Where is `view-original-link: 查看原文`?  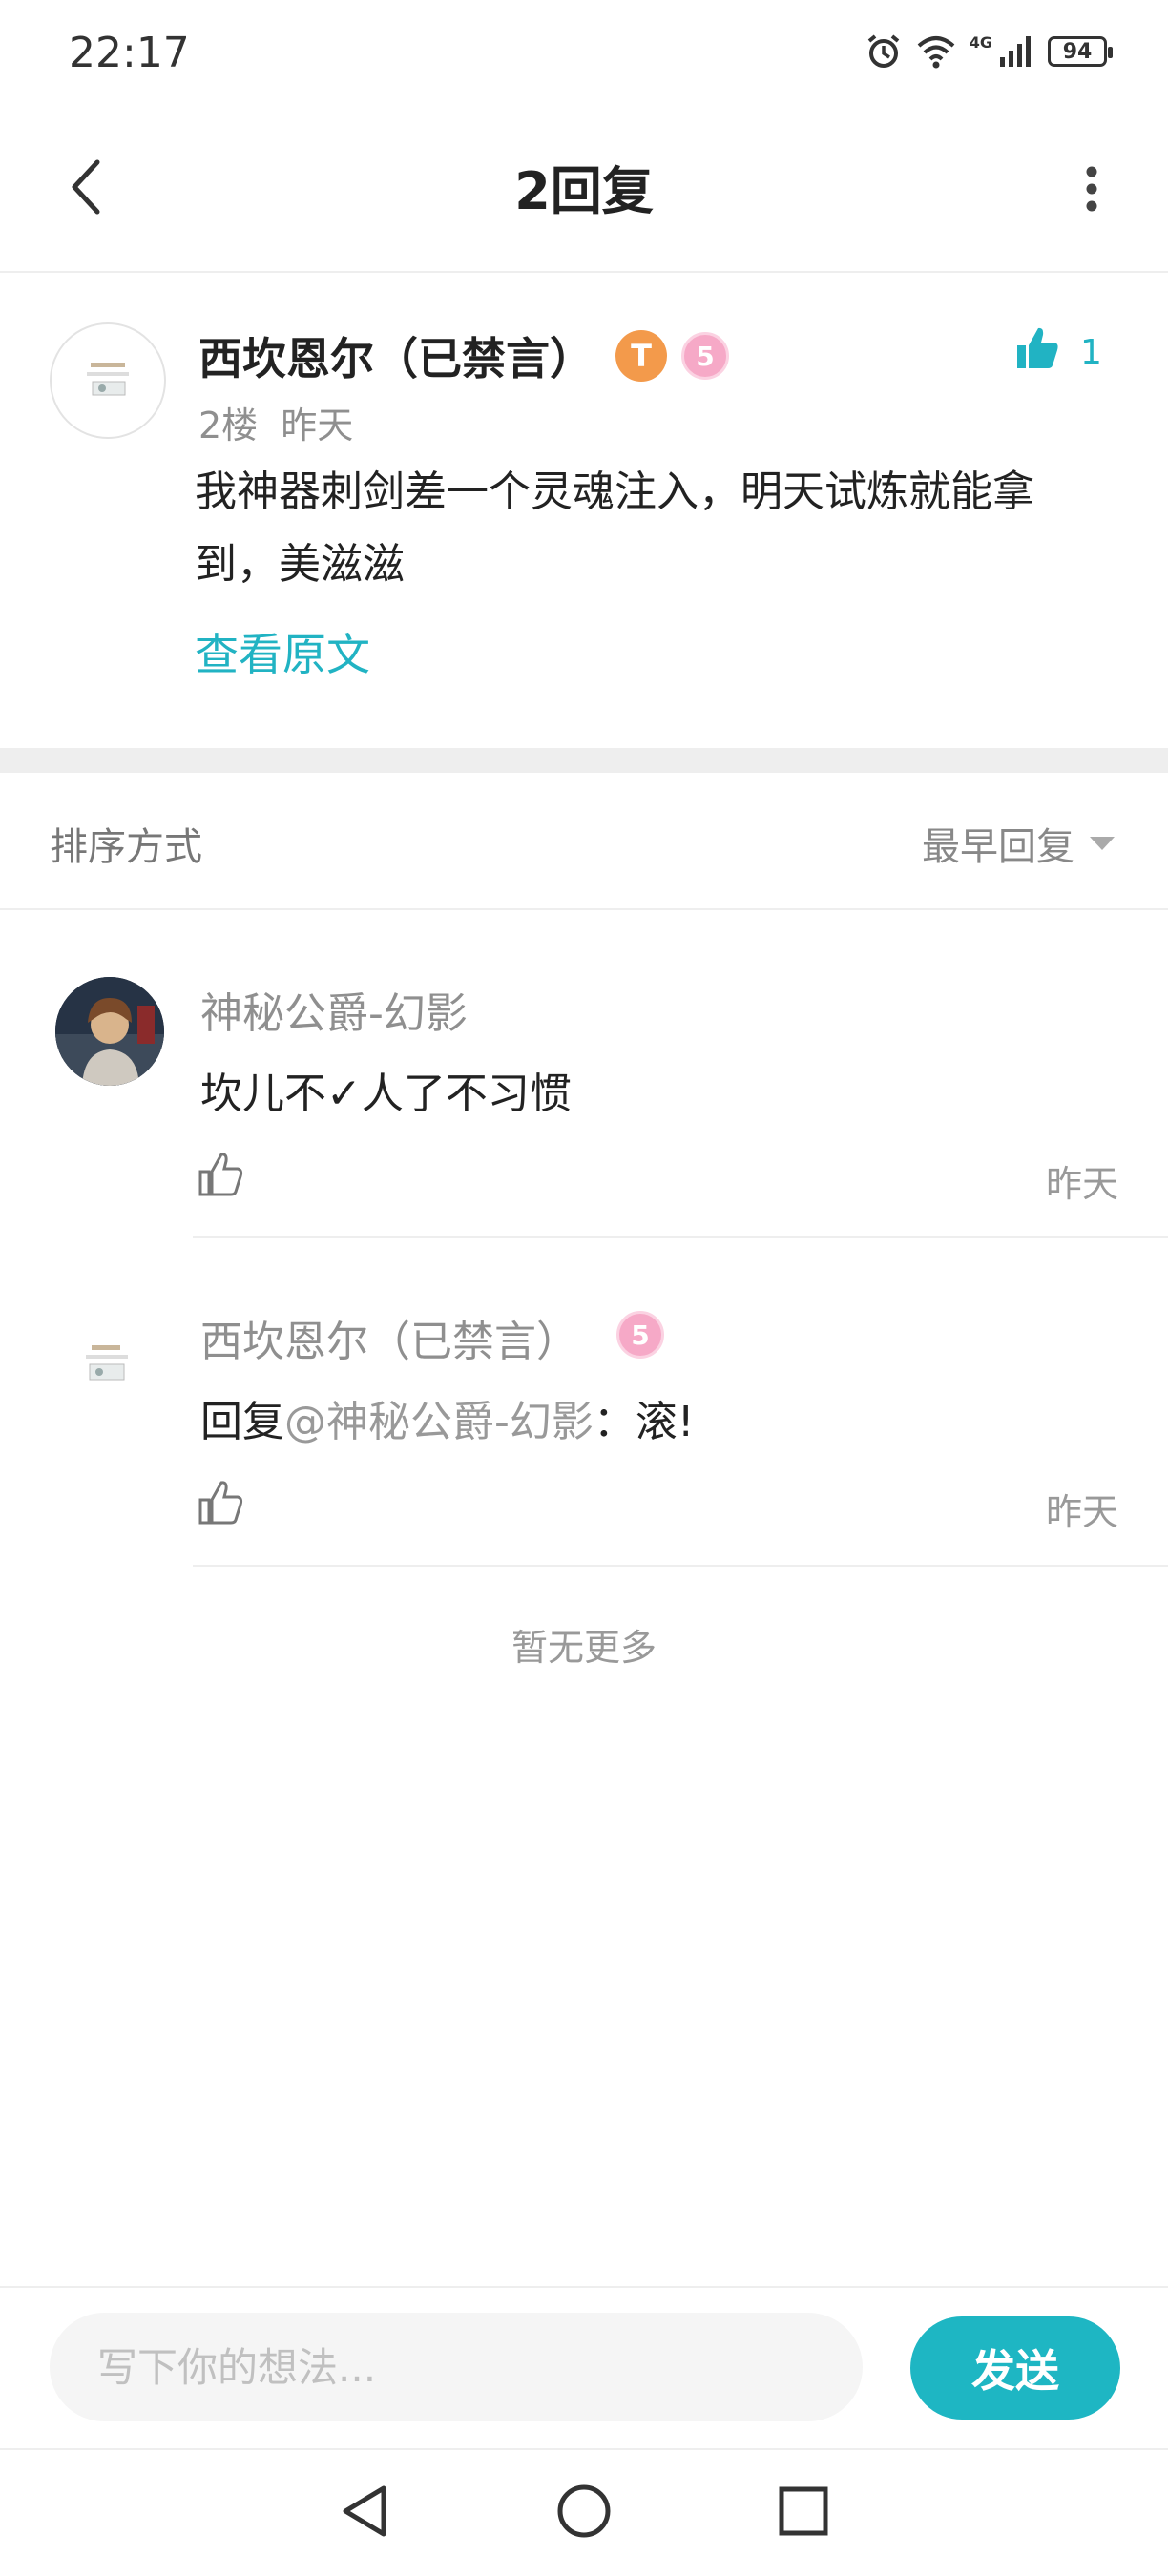
view-original-link: 查看原文 is located at coordinates (282, 651).